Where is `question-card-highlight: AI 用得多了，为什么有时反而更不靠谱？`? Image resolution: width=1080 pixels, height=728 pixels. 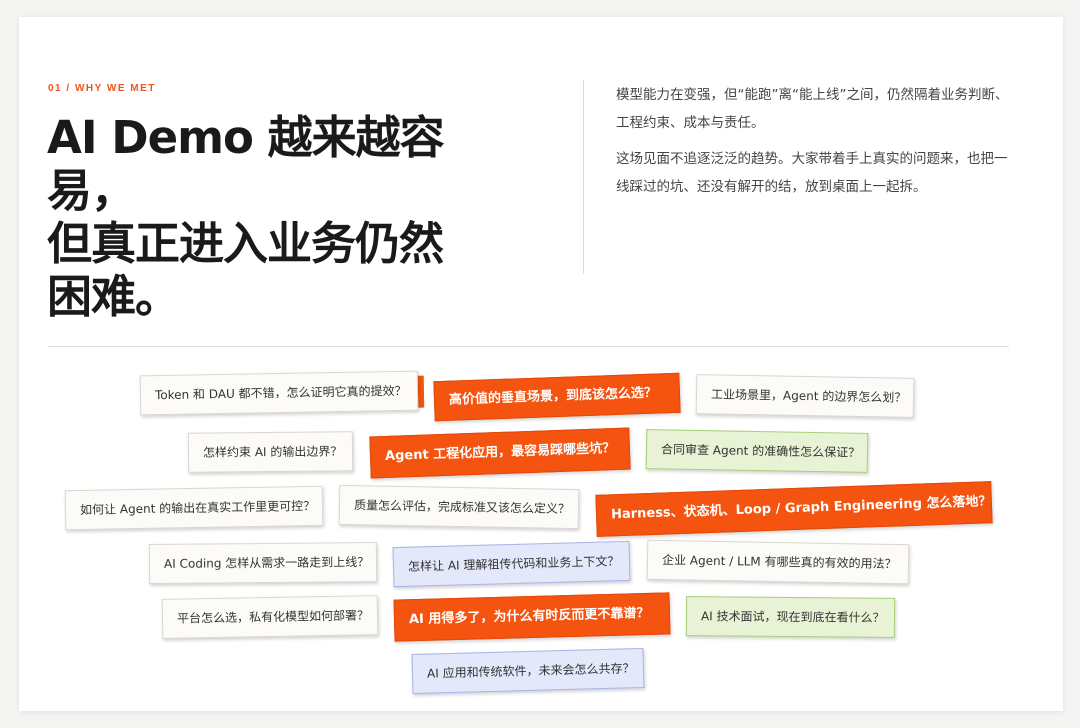
question-card-highlight: AI 用得多了，为什么有时反而更不靠谱？ is located at coordinates (532, 617).